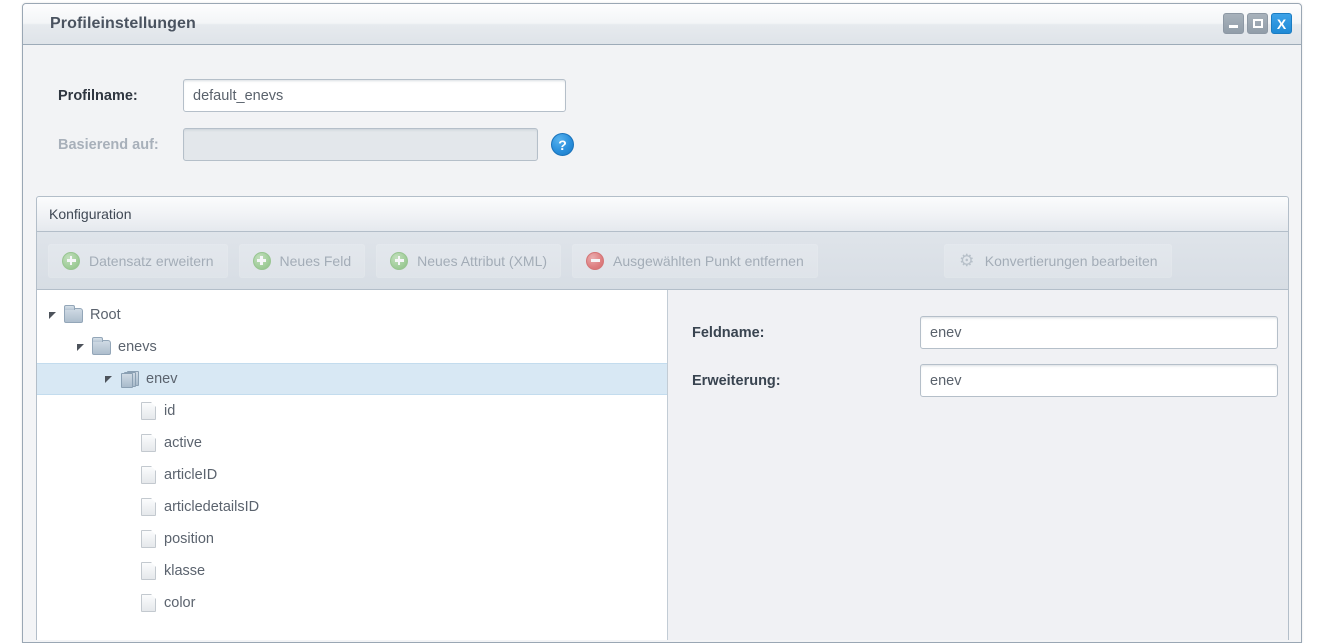 The width and height of the screenshot is (1326, 643). What do you see at coordinates (191, 475) in the screenshot?
I see `tree-node-label: articleID` at bounding box center [191, 475].